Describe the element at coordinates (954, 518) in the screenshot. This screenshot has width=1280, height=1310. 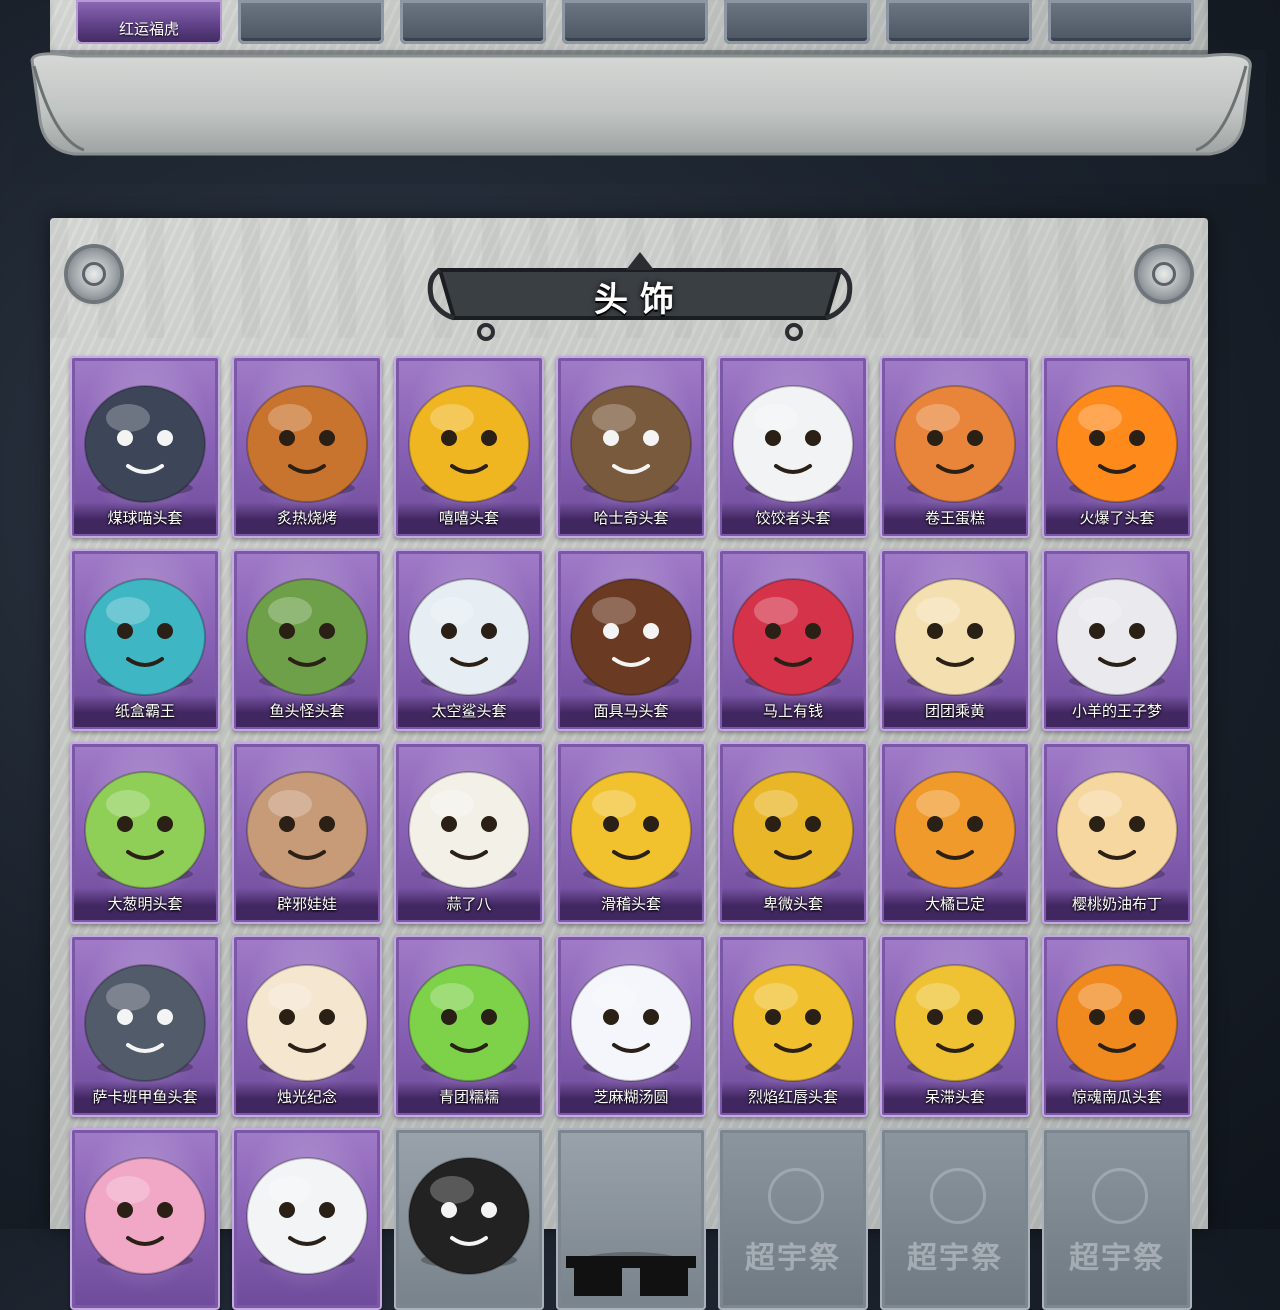
I see `card-label: 卷王蛋糕` at that location.